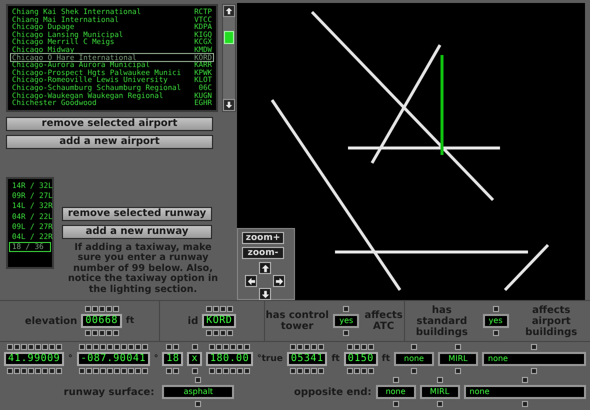 The height and width of the screenshot is (410, 590). I want to click on value-field: x, so click(194, 359).